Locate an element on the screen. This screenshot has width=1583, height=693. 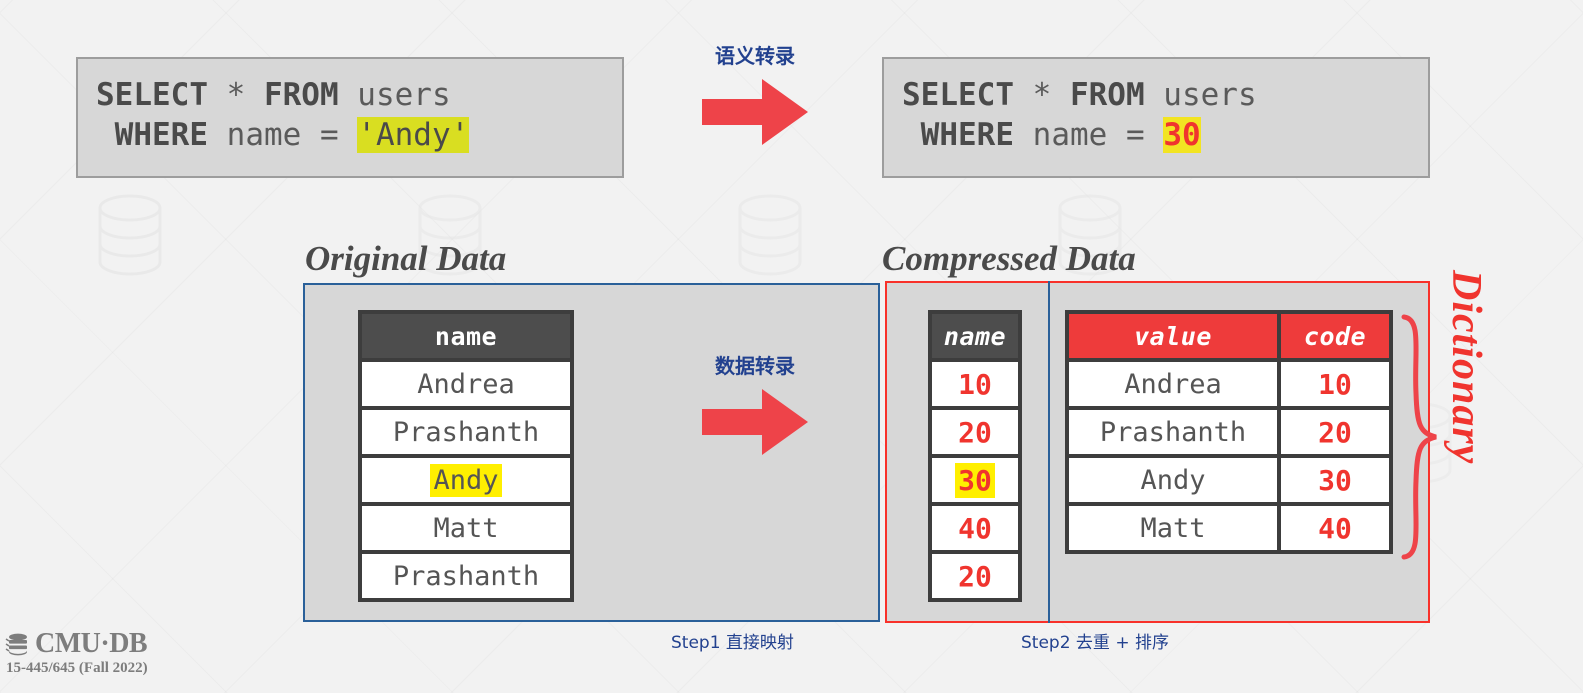
sql-query-original: SELECT * FROM users WHERE name = 'Andy' is located at coordinates (350, 117).